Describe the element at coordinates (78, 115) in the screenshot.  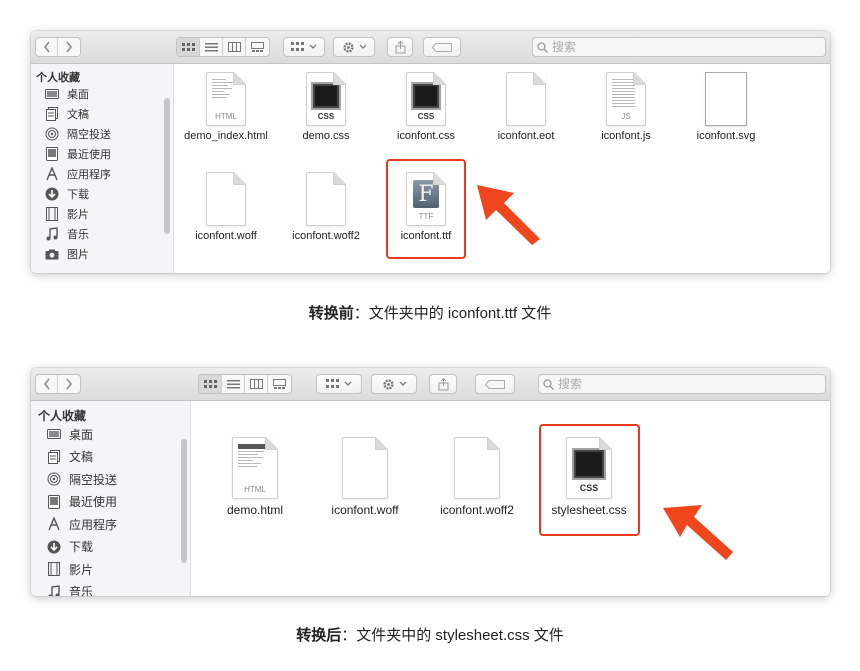
I see `sidebar-item-label: 文稿` at that location.